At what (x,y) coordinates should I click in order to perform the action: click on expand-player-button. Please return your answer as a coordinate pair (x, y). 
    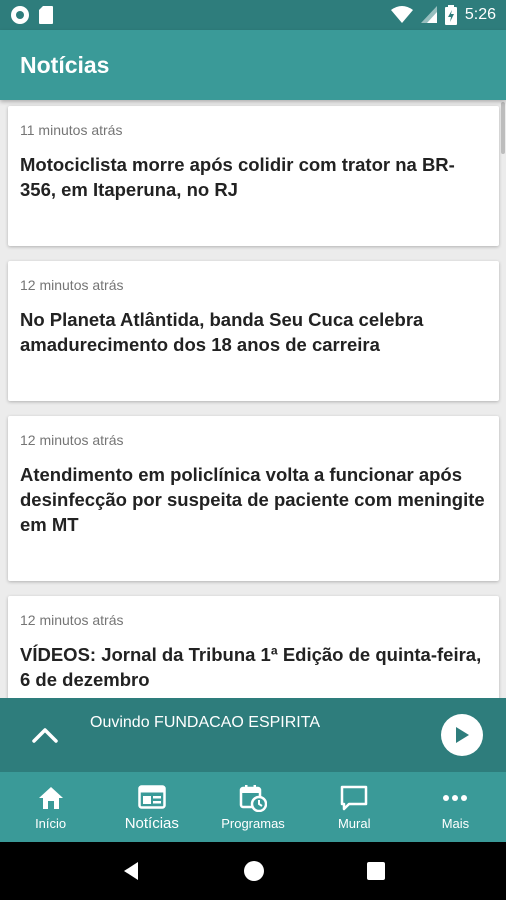
    Looking at the image, I should click on (45, 735).